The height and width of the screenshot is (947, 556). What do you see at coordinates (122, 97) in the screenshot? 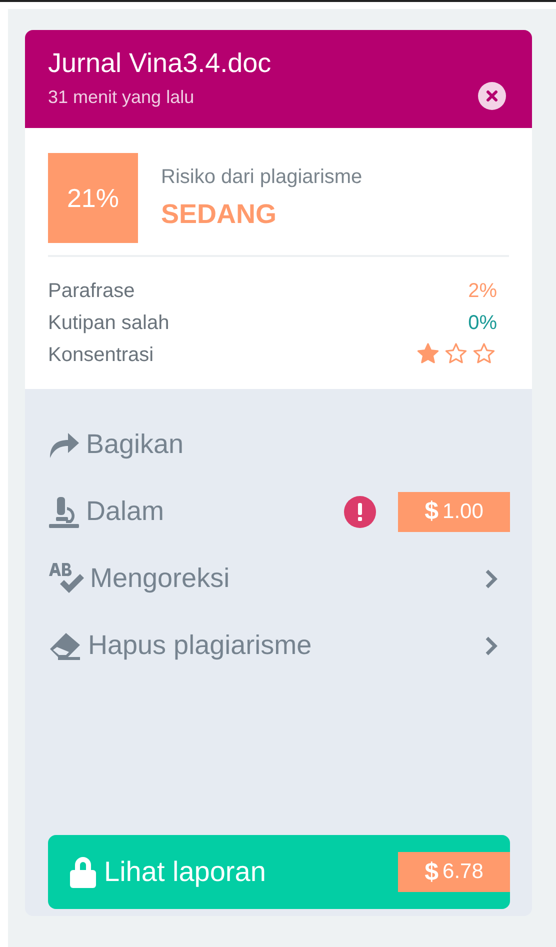
I see `document-time: 31 menit yang lalu` at bounding box center [122, 97].